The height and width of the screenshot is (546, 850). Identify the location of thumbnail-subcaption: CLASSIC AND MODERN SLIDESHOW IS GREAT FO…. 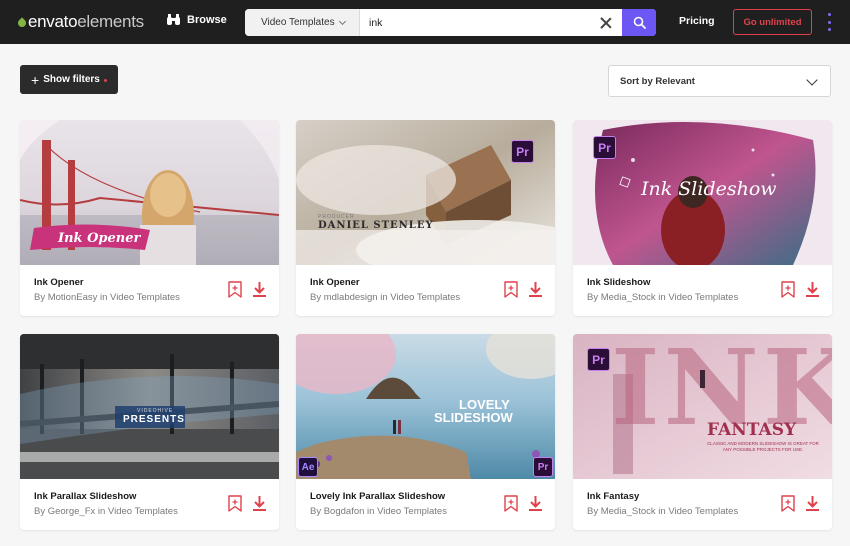
(763, 446).